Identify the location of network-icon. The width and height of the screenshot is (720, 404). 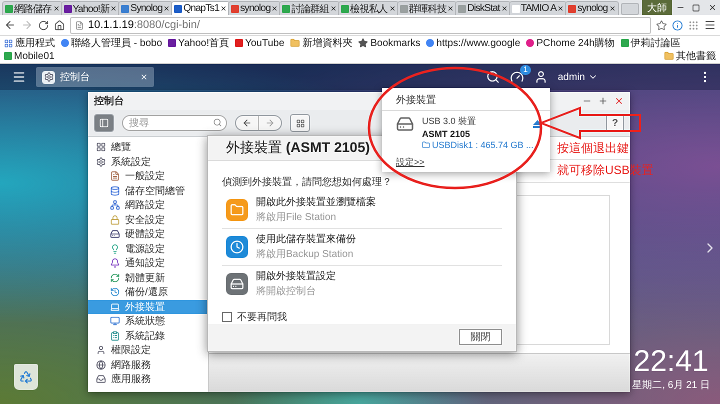
(115, 205).